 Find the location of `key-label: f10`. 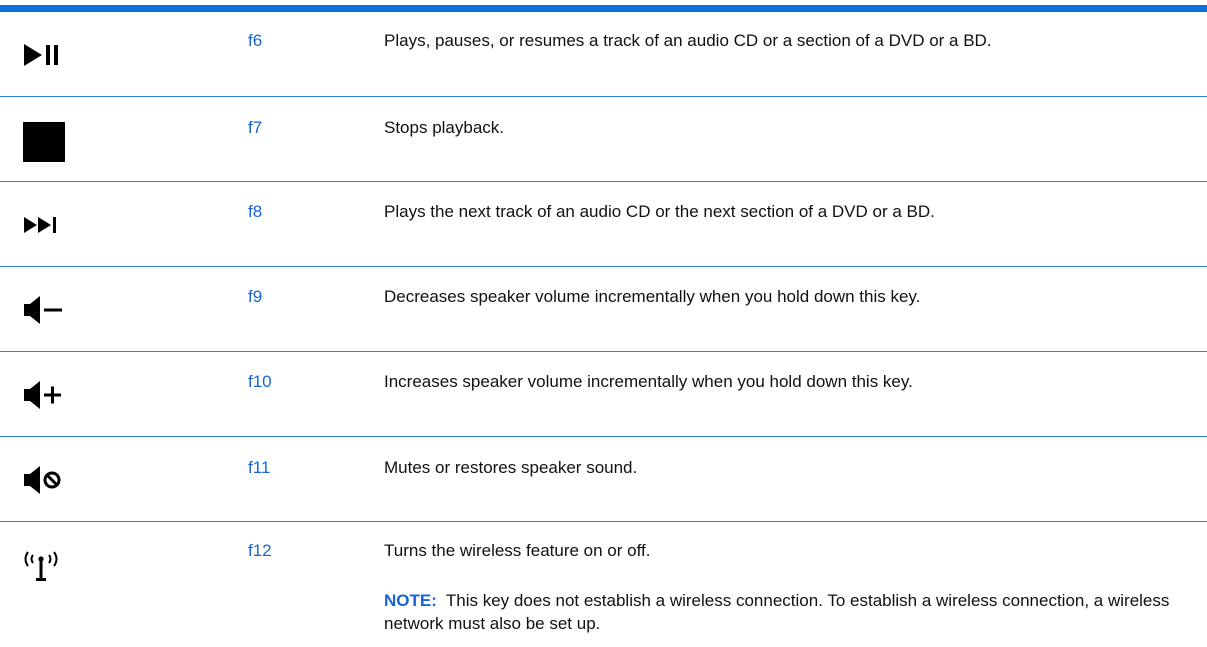

key-label: f10 is located at coordinates (260, 381).